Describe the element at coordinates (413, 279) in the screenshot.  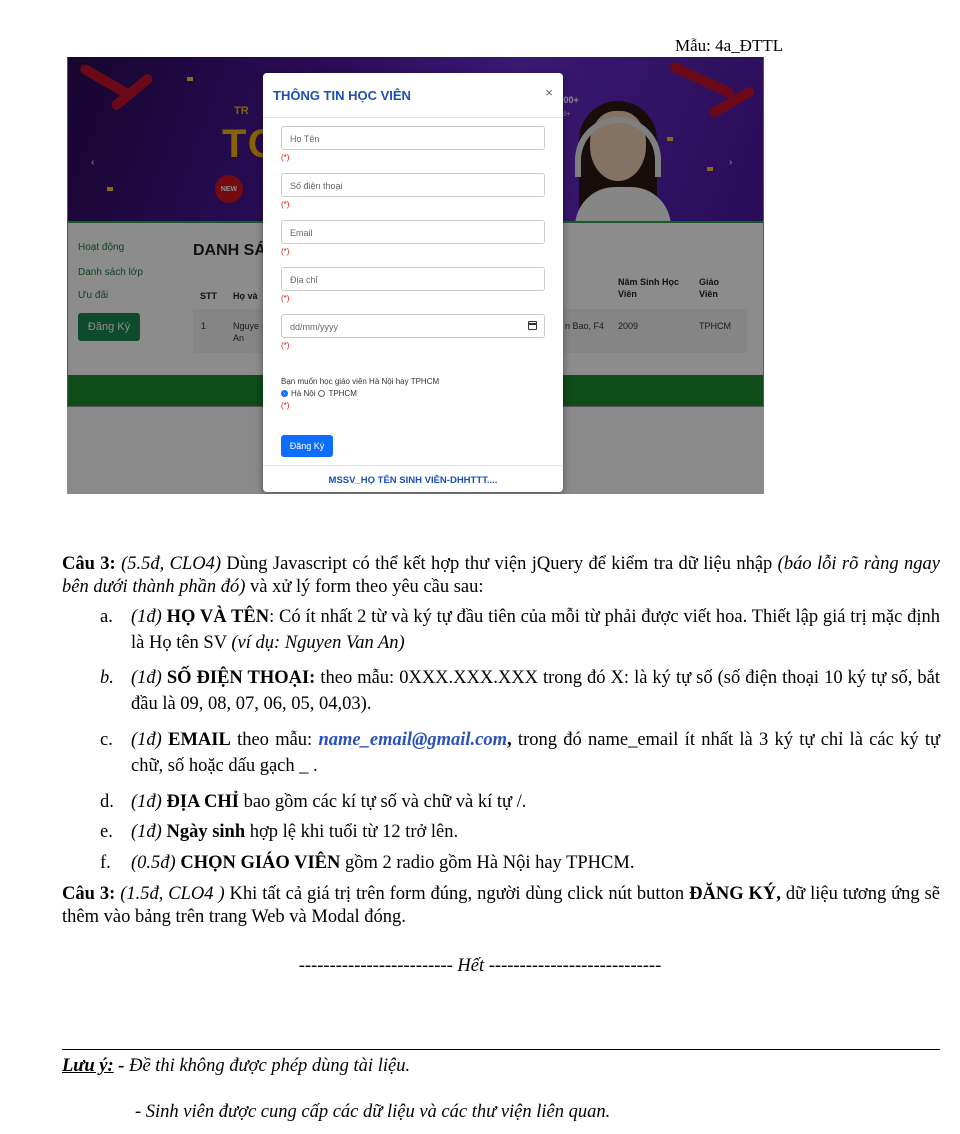
I see `address-input: Địa chỉ` at that location.